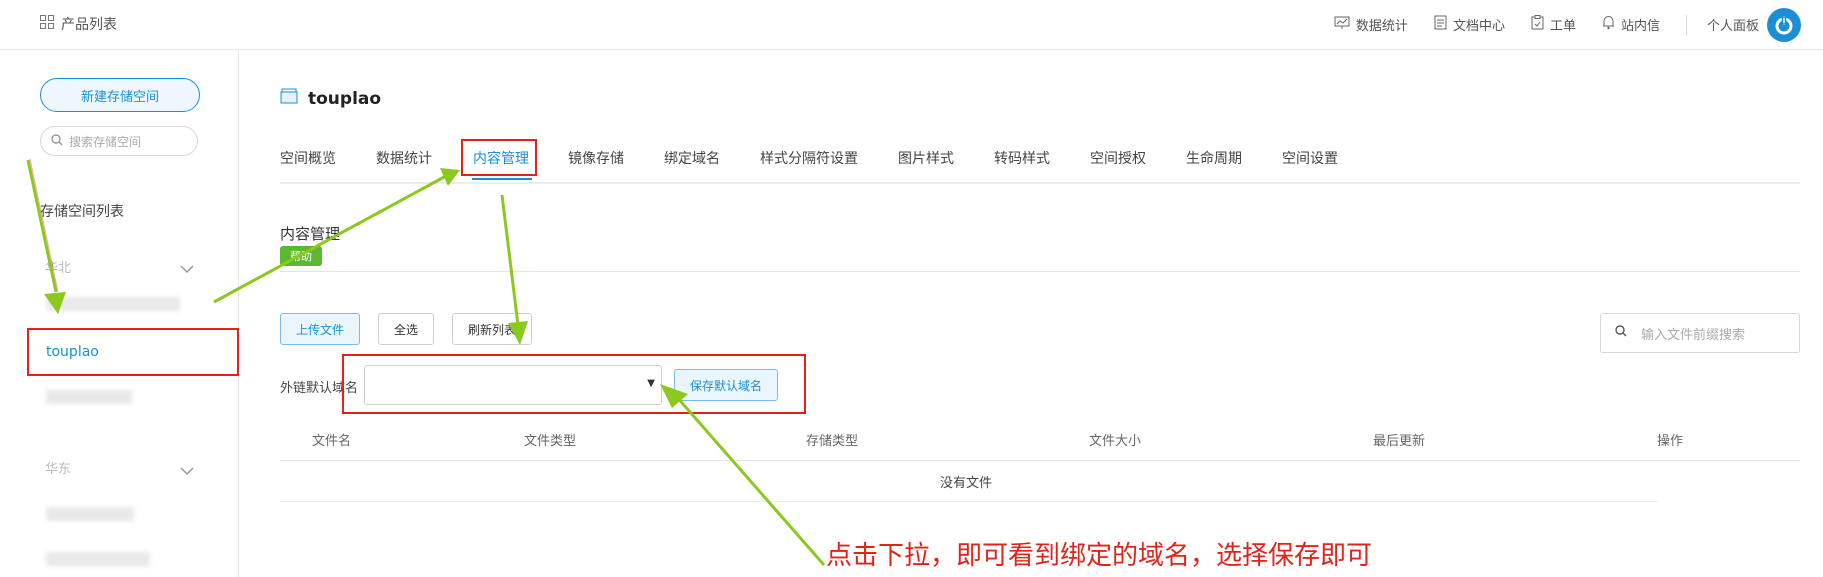 This screenshot has width=1823, height=577. What do you see at coordinates (1099, 556) in the screenshot?
I see `annotation-note: 点击下拉，即可看到绑定的域名，选择保存即可` at bounding box center [1099, 556].